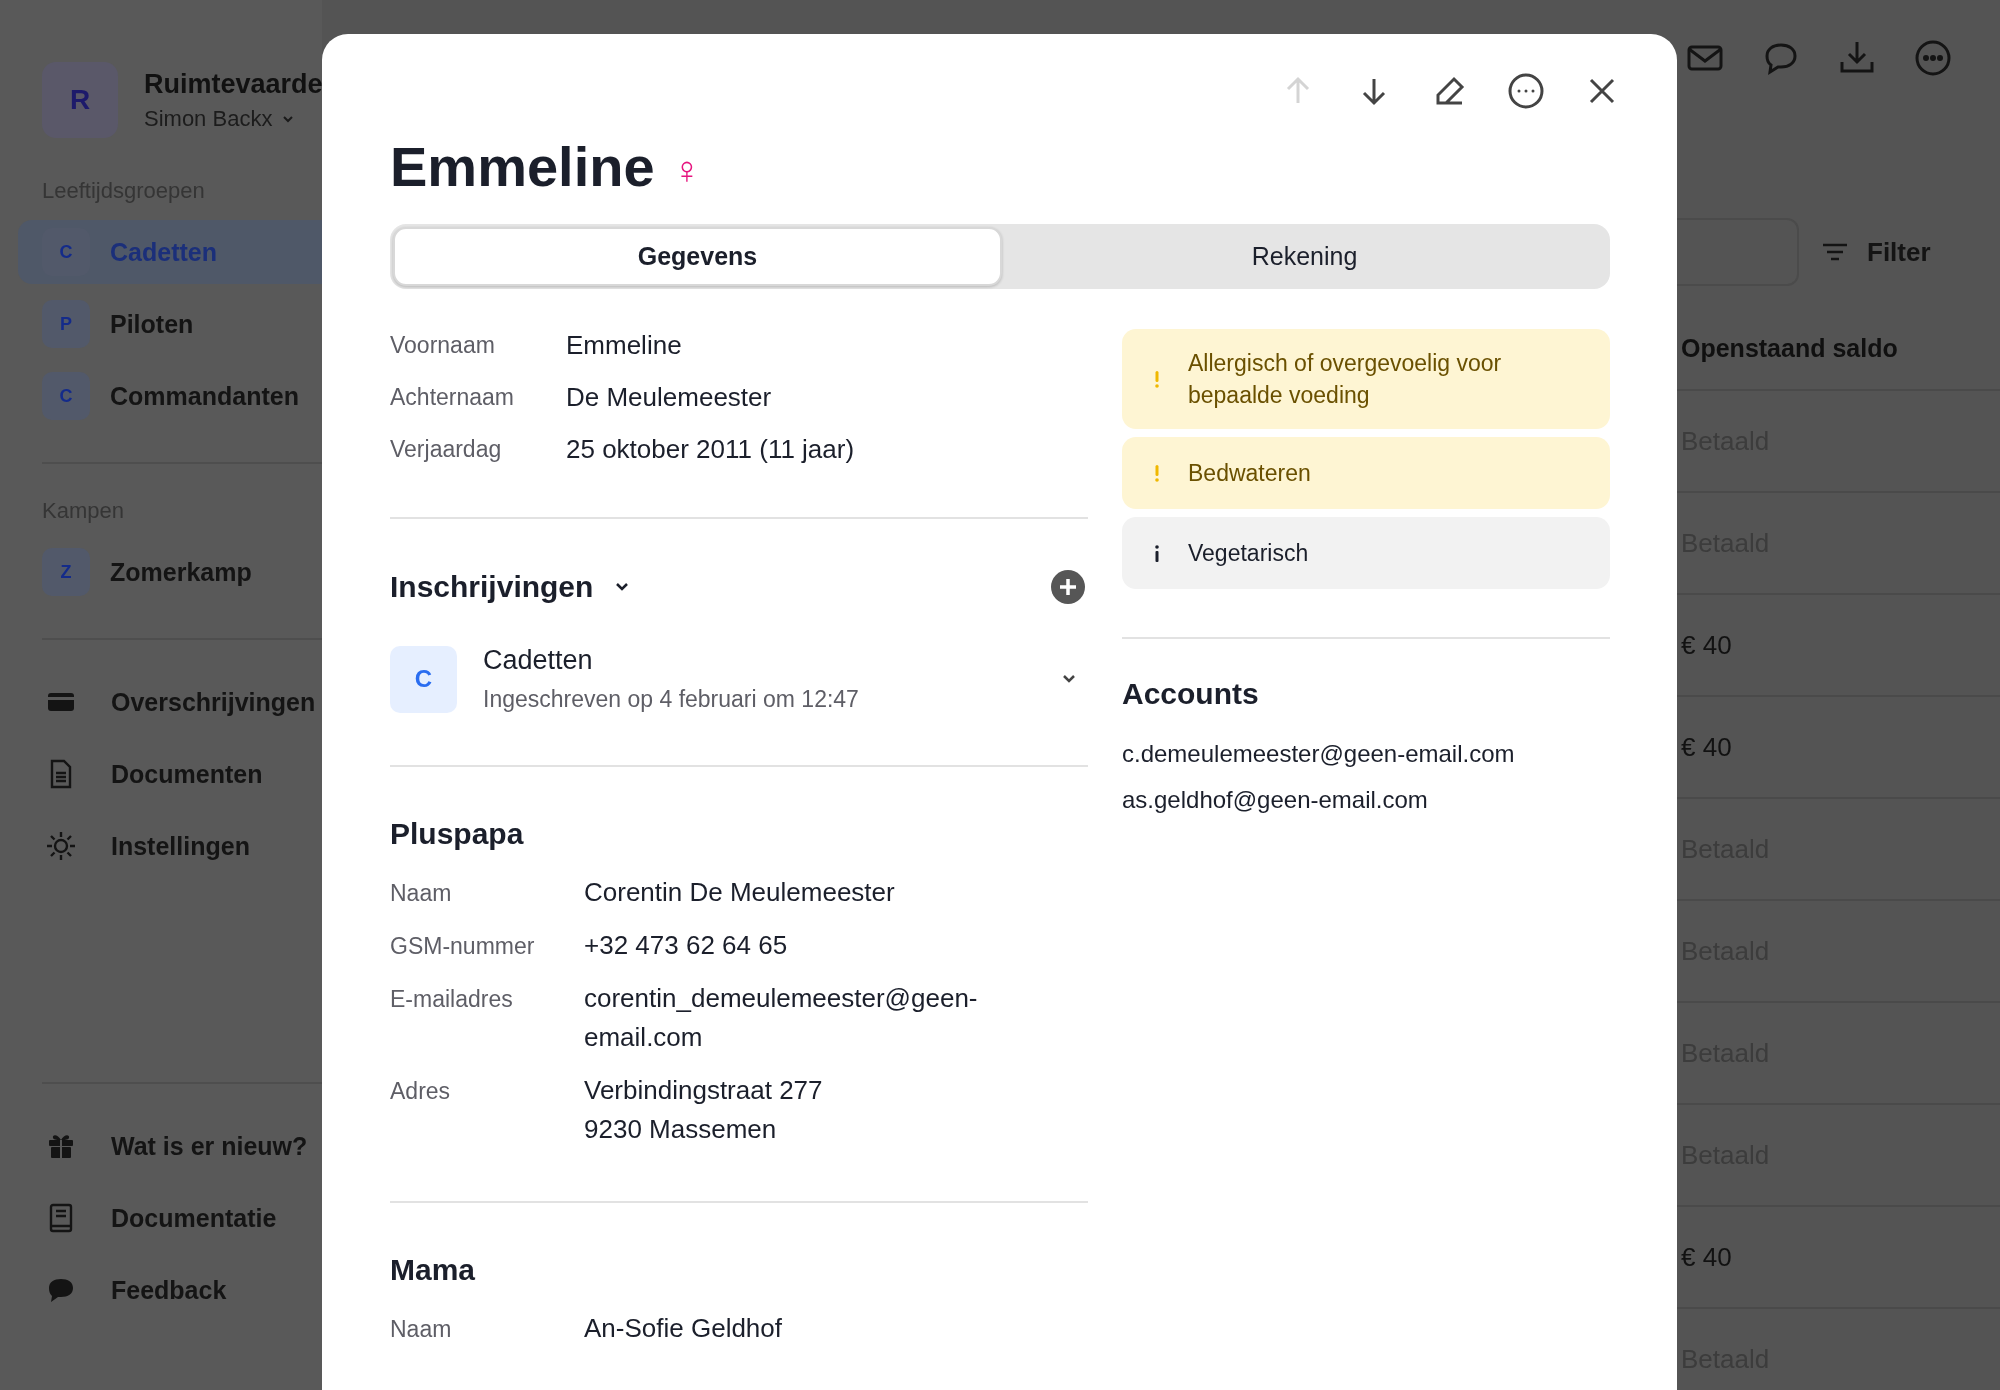  I want to click on registration-date: Ingeschreven op 4 februari om 12:47, so click(671, 699).